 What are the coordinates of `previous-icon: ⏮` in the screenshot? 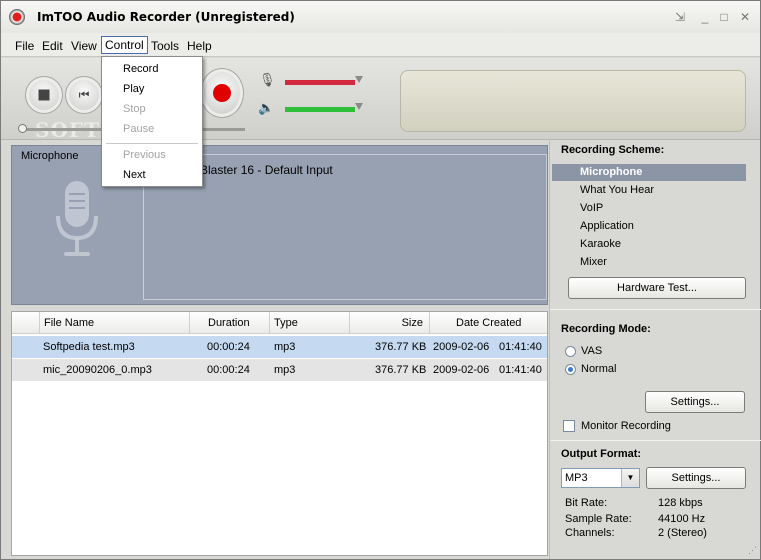 It's located at (84, 94).